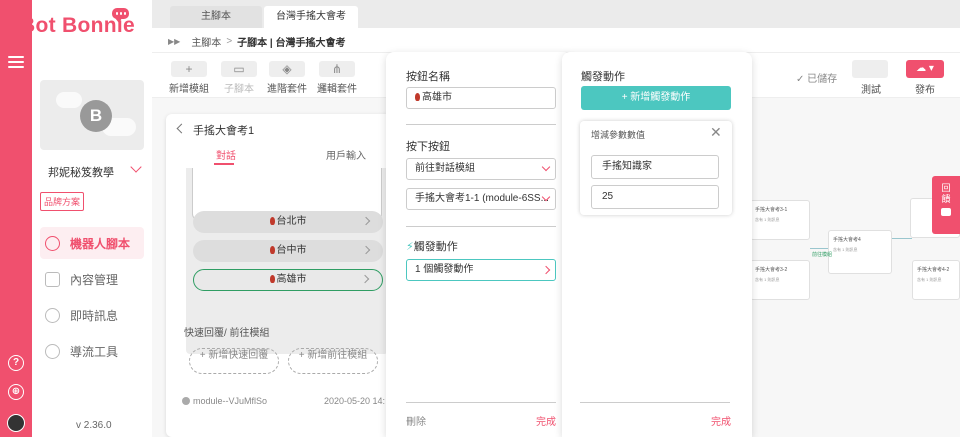 The height and width of the screenshot is (437, 960). I want to click on reply-button-selected: 高雄市, so click(288, 280).